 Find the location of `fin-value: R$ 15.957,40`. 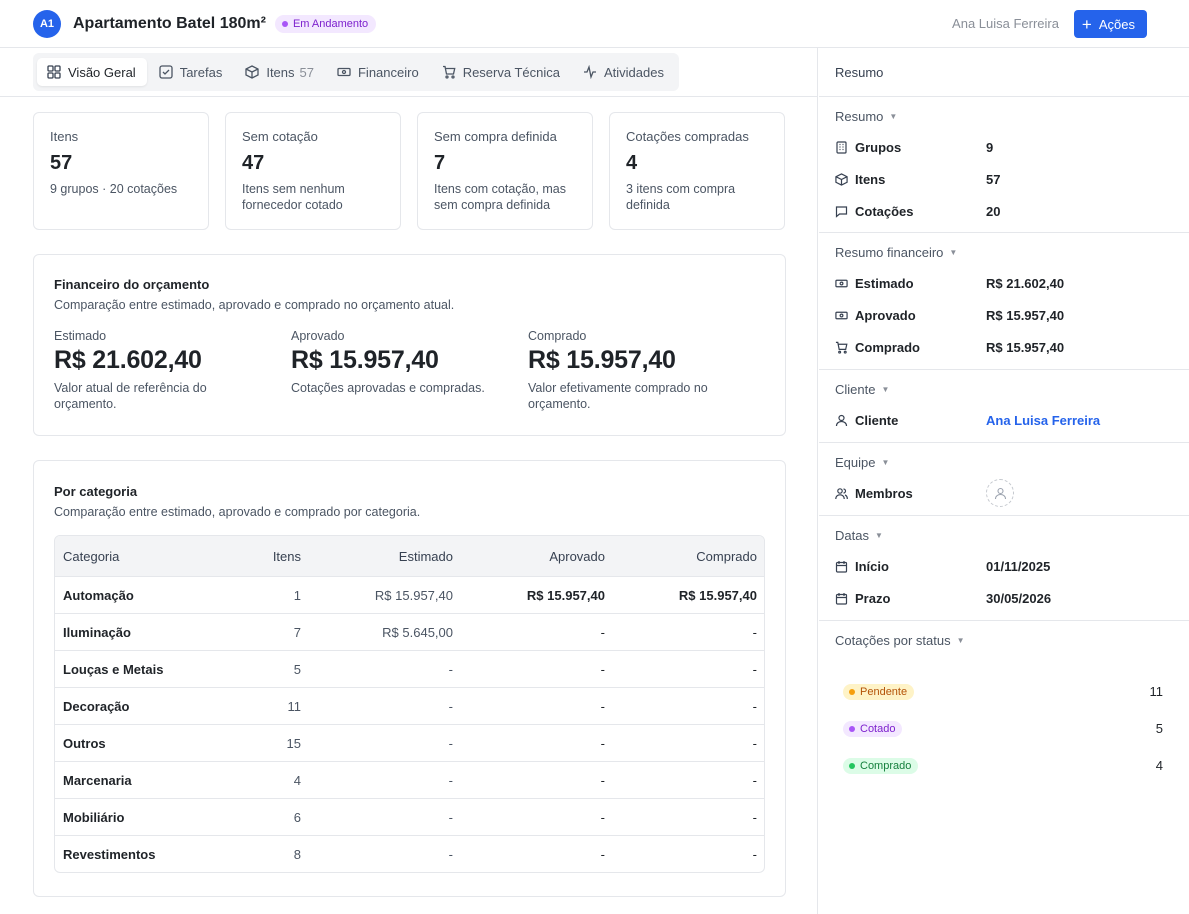

fin-value: R$ 15.957,40 is located at coordinates (365, 360).